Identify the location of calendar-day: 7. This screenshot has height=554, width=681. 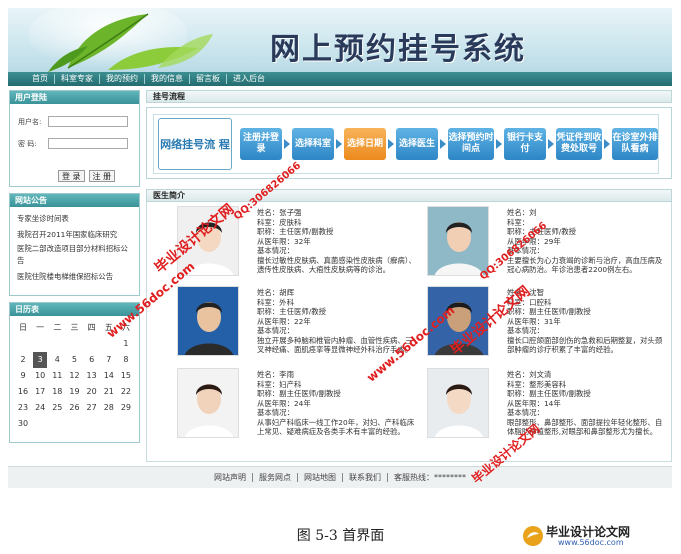
(109, 360).